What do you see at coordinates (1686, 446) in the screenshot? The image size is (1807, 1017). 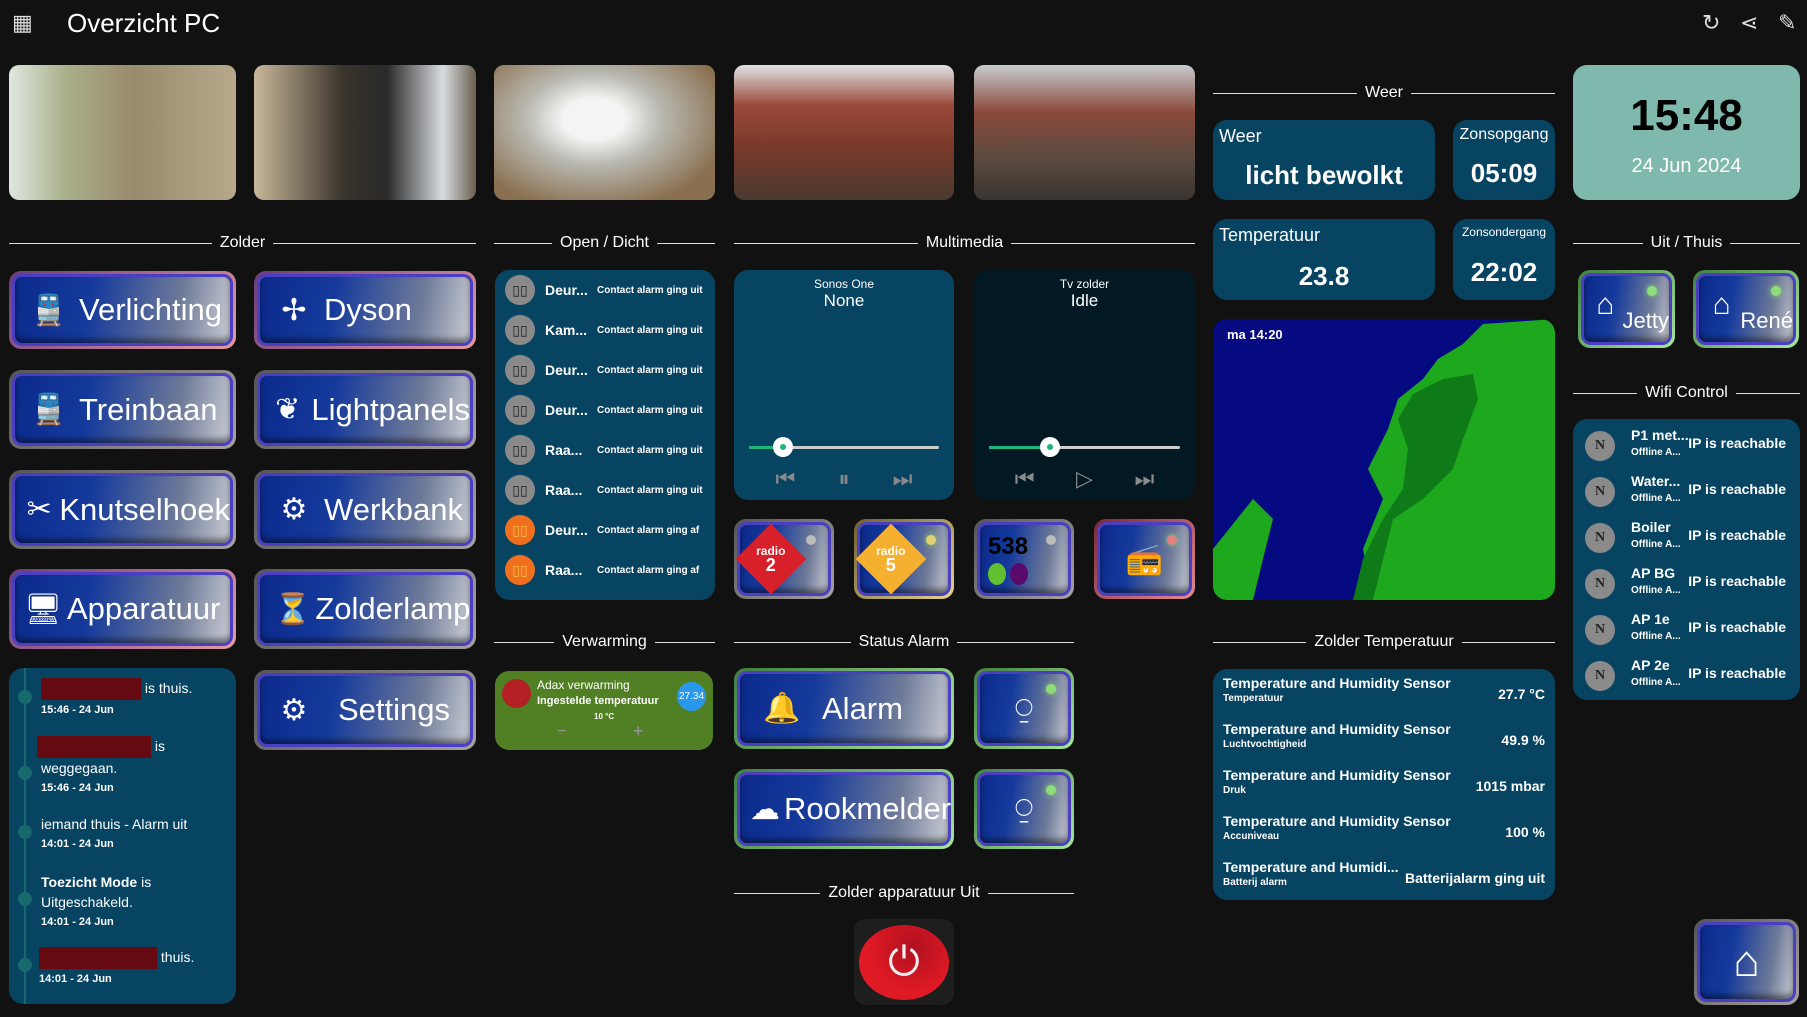 I see `wifi-device-row: N P1 met... Offline A... IP is reachable` at bounding box center [1686, 446].